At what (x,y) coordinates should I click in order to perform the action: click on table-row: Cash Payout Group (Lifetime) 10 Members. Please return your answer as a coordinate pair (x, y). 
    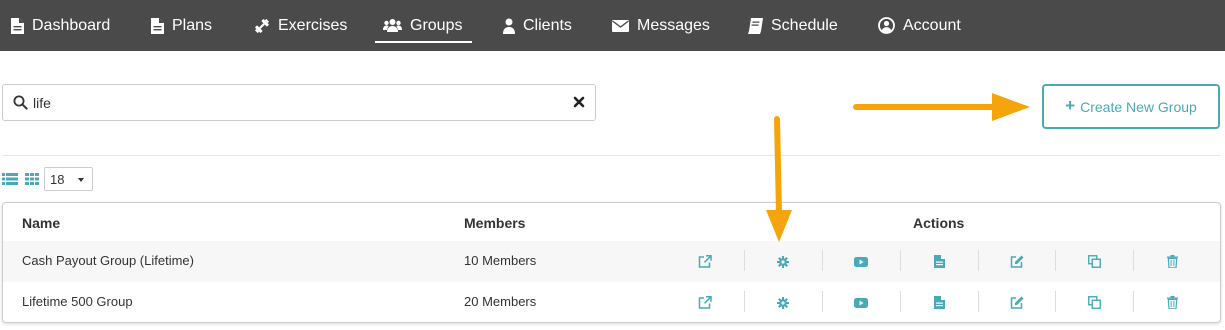
    Looking at the image, I should click on (611, 261).